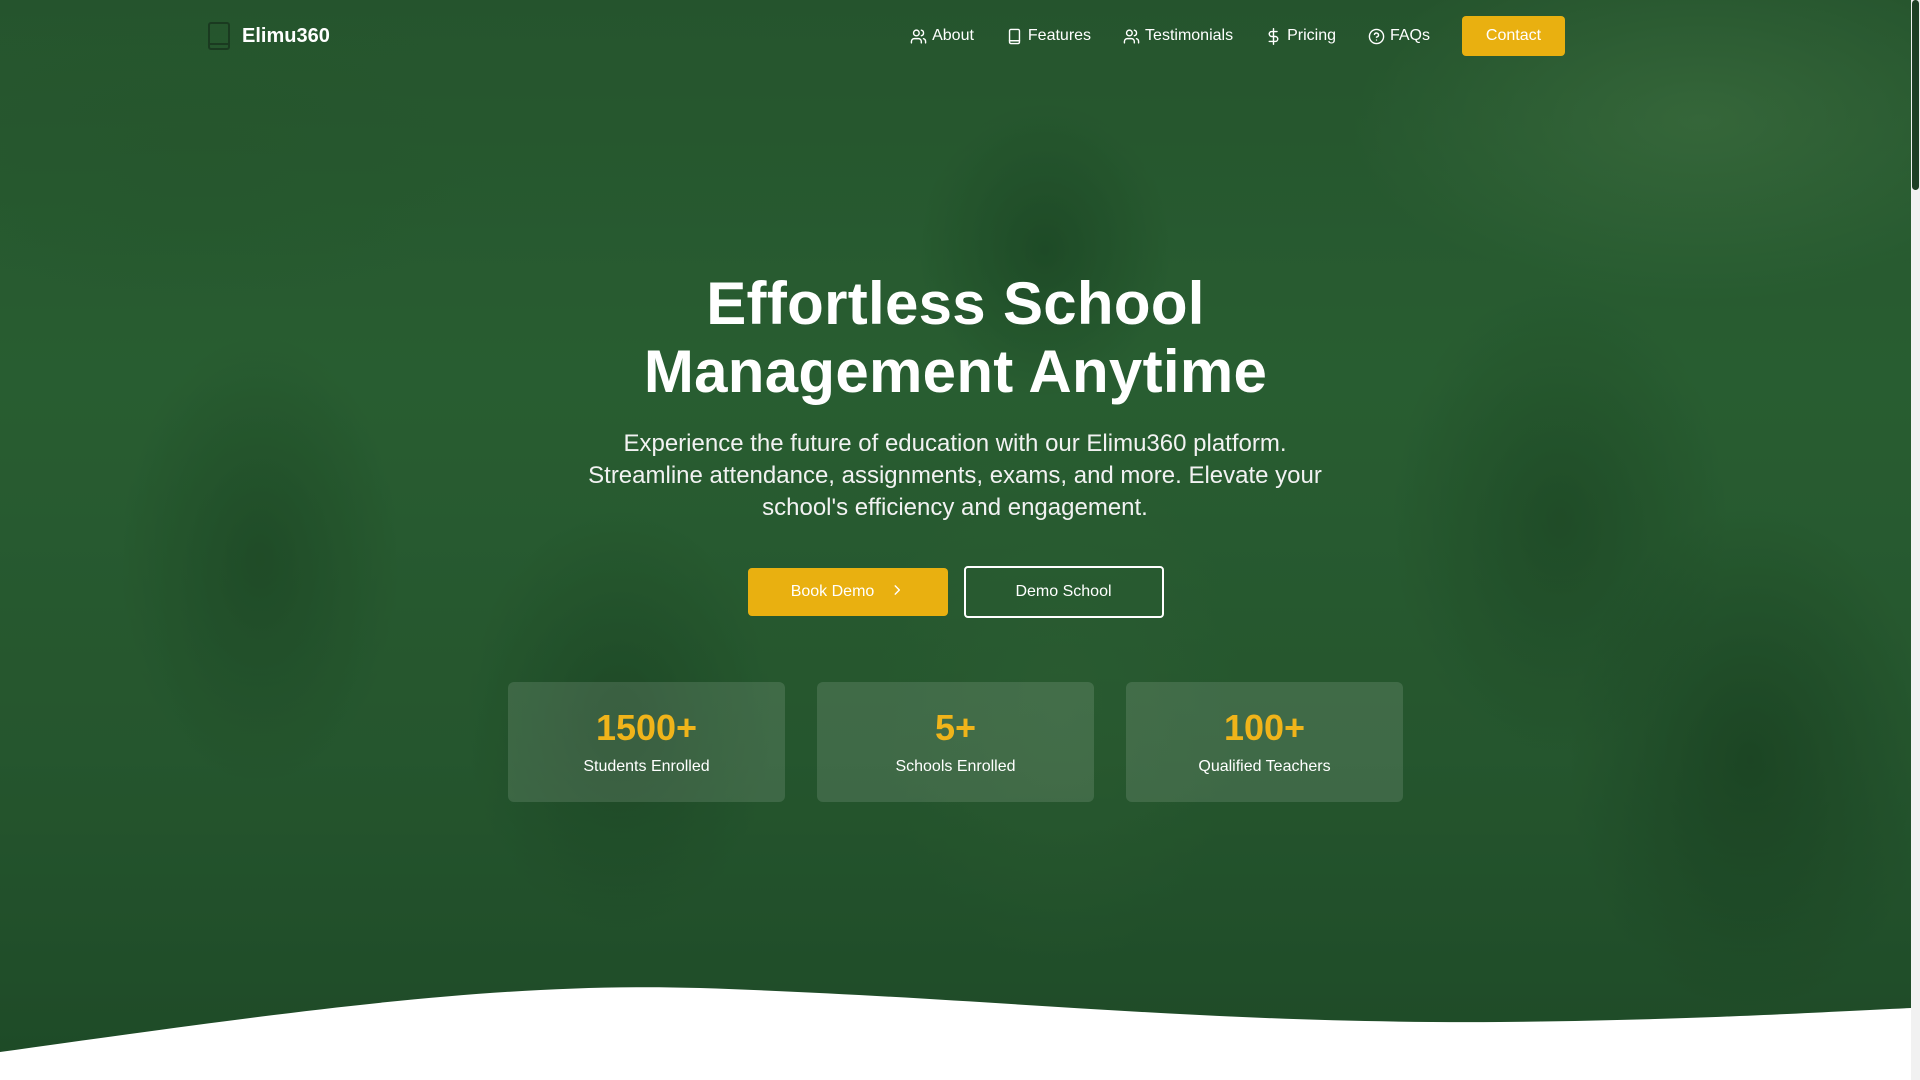 The height and width of the screenshot is (1080, 1920). Describe the element at coordinates (955, 1033) in the screenshot. I see `hero-bottom-wave` at that location.